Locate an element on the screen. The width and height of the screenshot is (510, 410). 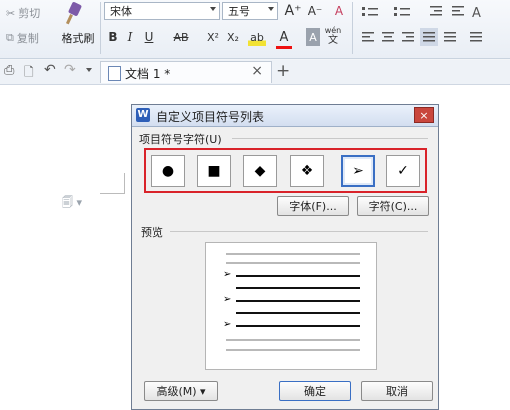
character-shading-button: A is located at coordinates (313, 37).